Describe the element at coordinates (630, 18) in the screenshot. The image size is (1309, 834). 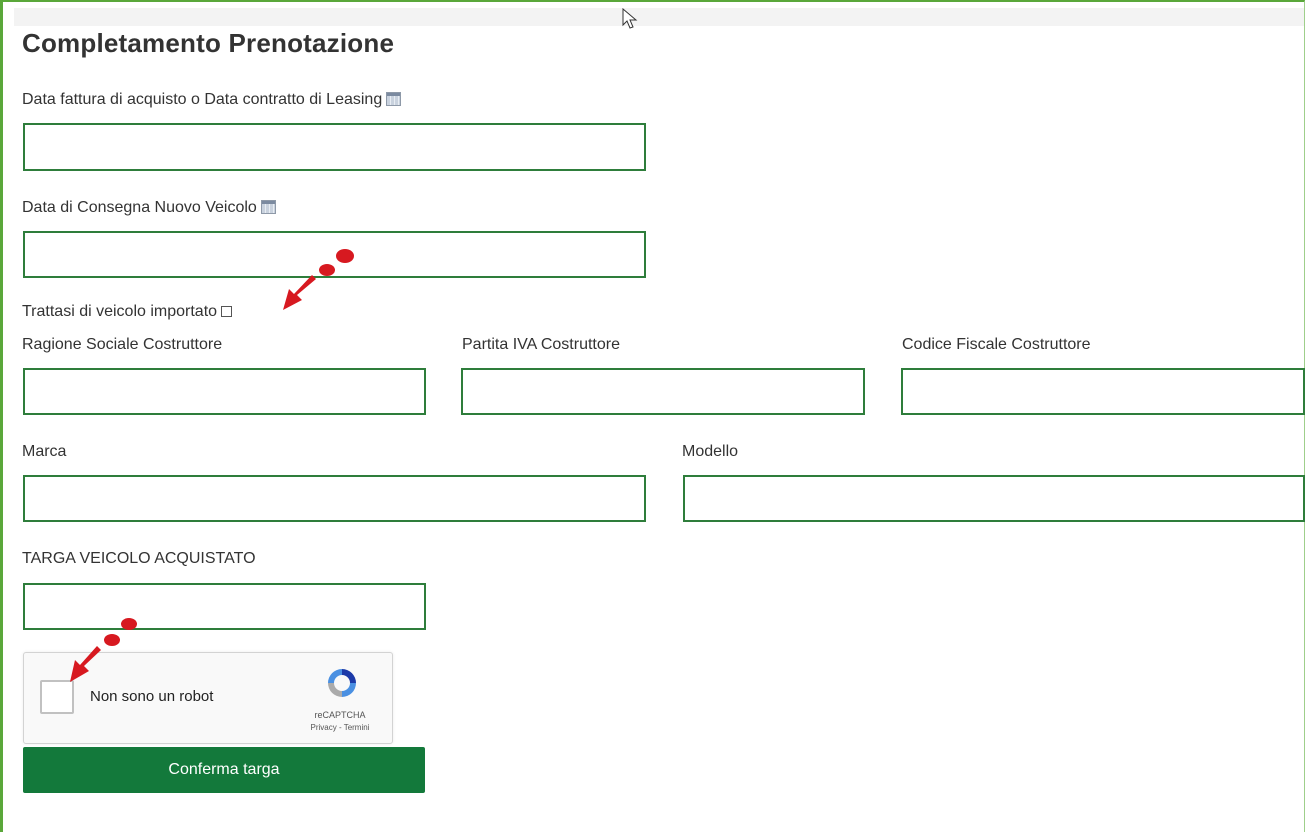
I see `mouse-cursor-icon` at that location.